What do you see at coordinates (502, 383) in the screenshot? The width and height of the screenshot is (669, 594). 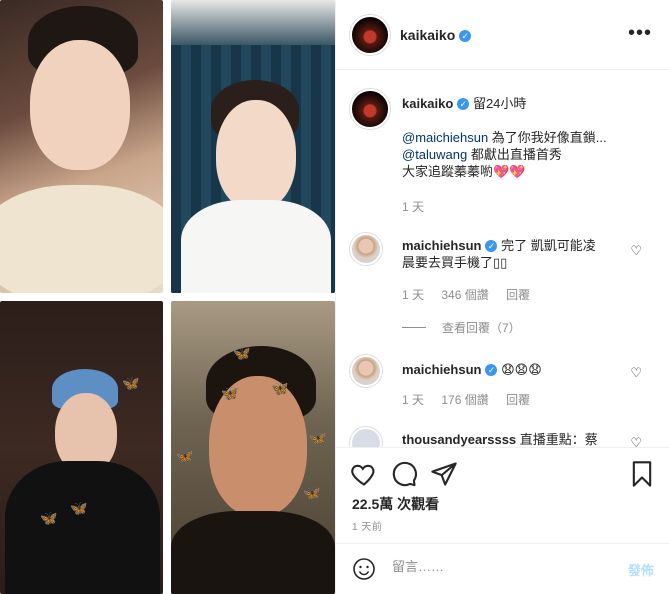 I see `comment: maichiehsun ✓ 😧😧😧 ♡ 1 天 176 個讚 回覆` at bounding box center [502, 383].